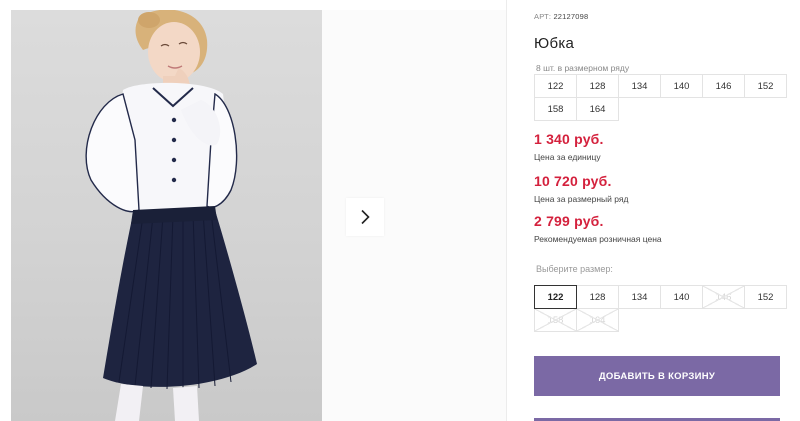 The height and width of the screenshot is (421, 800). Describe the element at coordinates (569, 139) in the screenshot. I see `unit-price: 1 340 руб.` at that location.